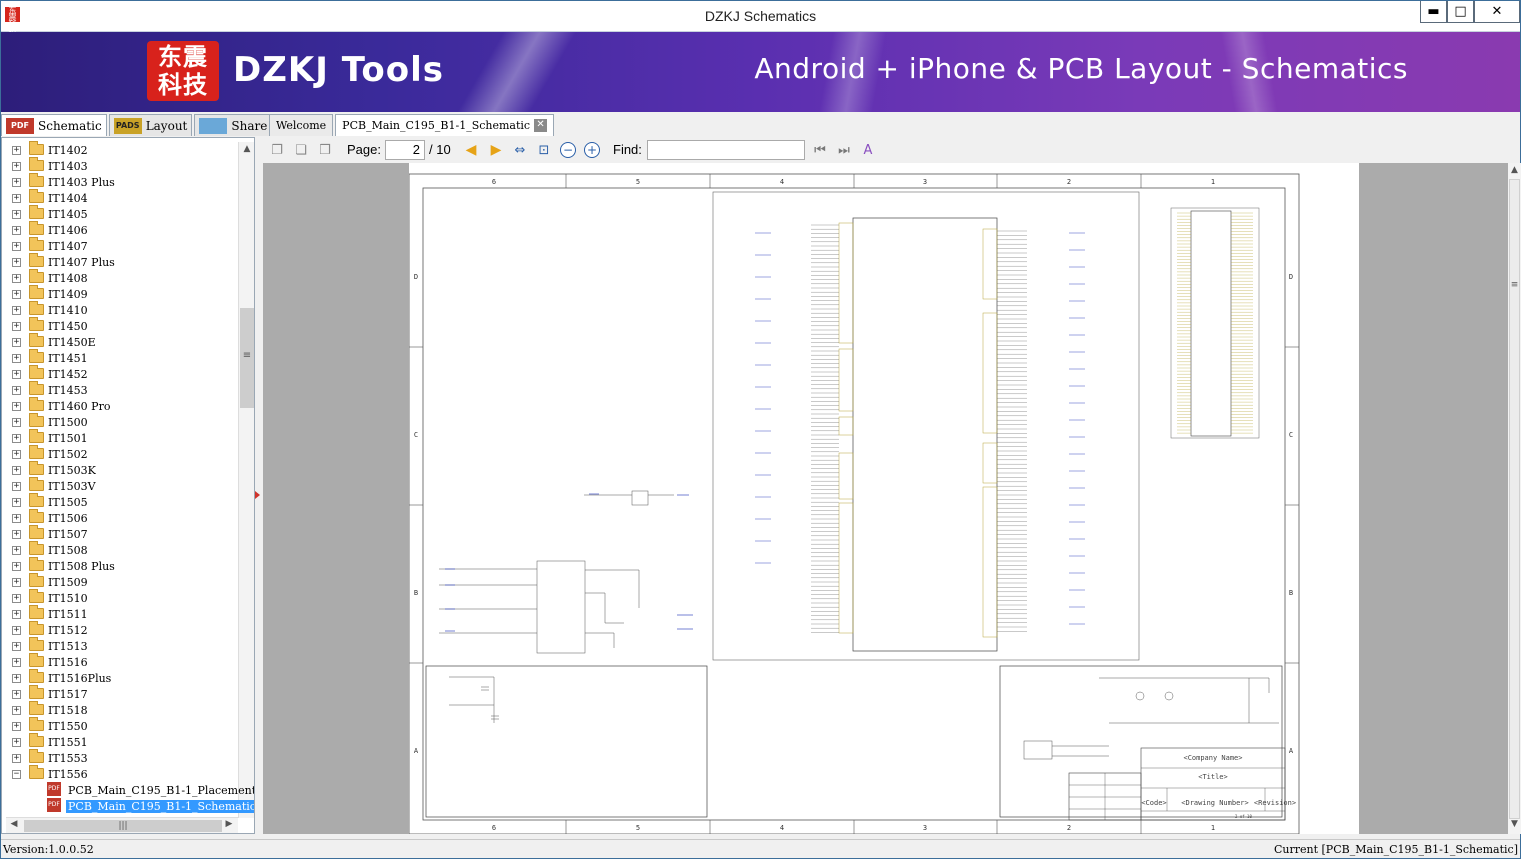 This screenshot has height=859, width=1521. I want to click on tree-item: + IT1450, so click(119, 325).